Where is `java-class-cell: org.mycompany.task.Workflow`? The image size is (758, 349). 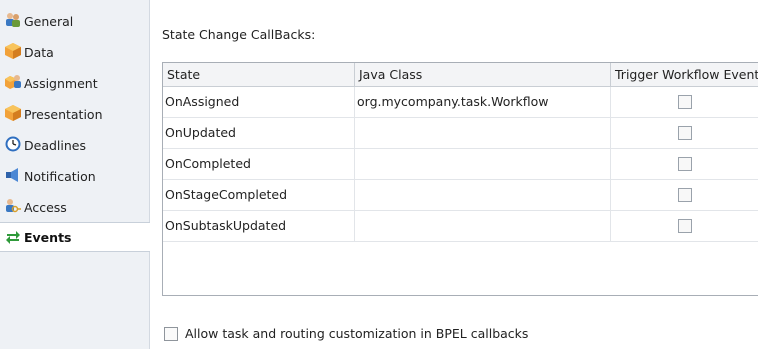
java-class-cell: org.mycompany.task.Workflow is located at coordinates (483, 102).